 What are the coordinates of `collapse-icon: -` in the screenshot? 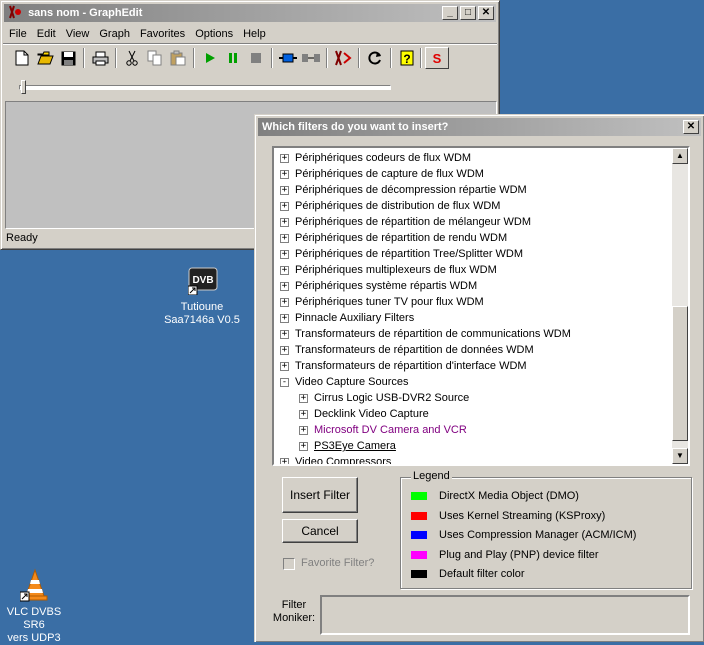 It's located at (284, 382).